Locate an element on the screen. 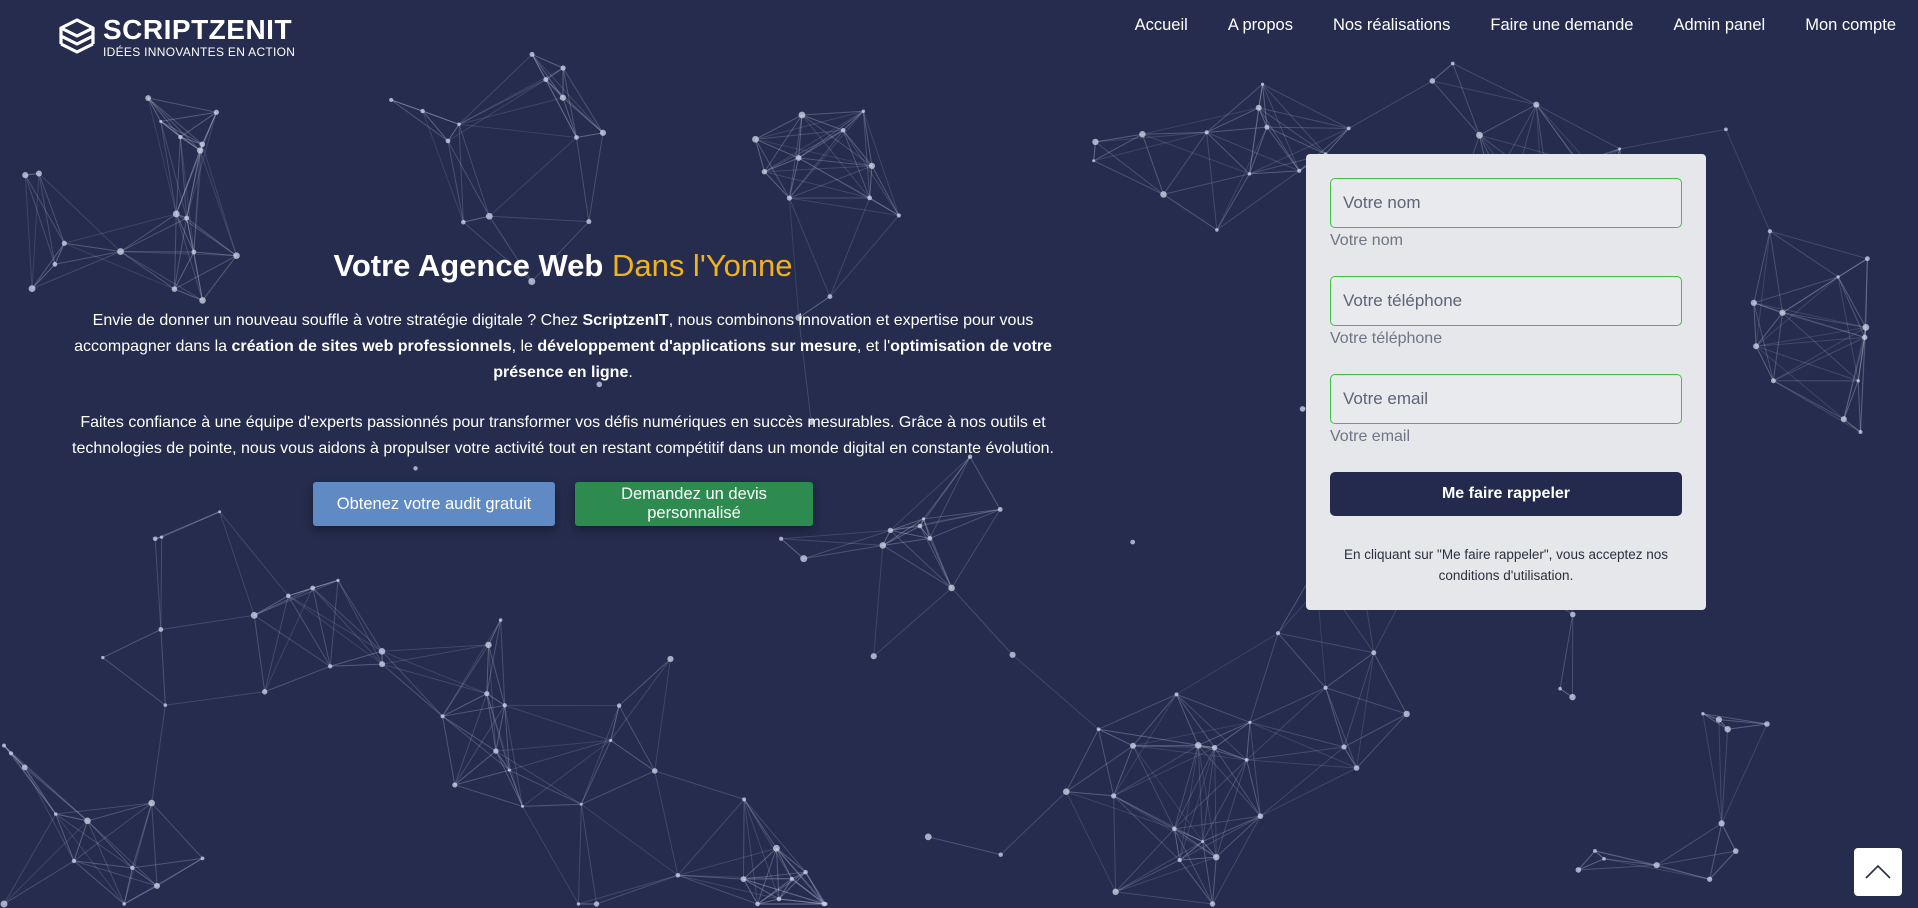 The height and width of the screenshot is (908, 1918). brand-tagline: IDÉES INNOVANTES EN ACTION is located at coordinates (199, 52).